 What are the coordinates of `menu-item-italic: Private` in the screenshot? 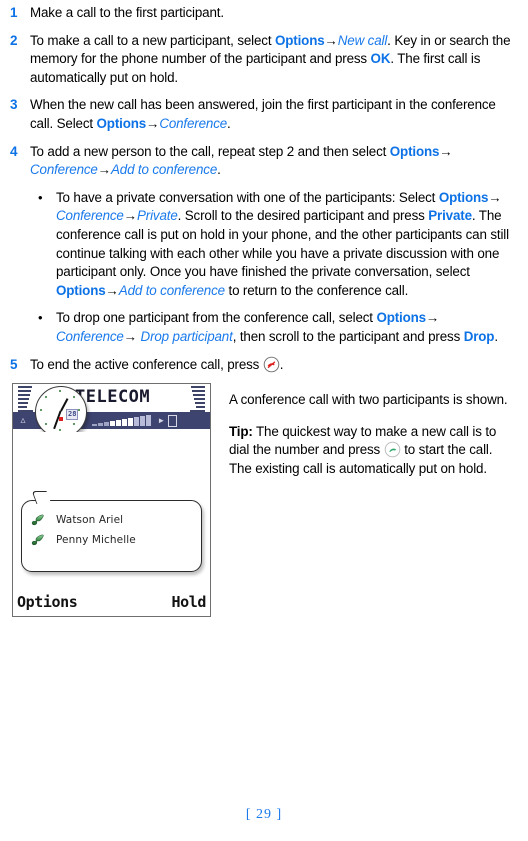 It's located at (157, 216).